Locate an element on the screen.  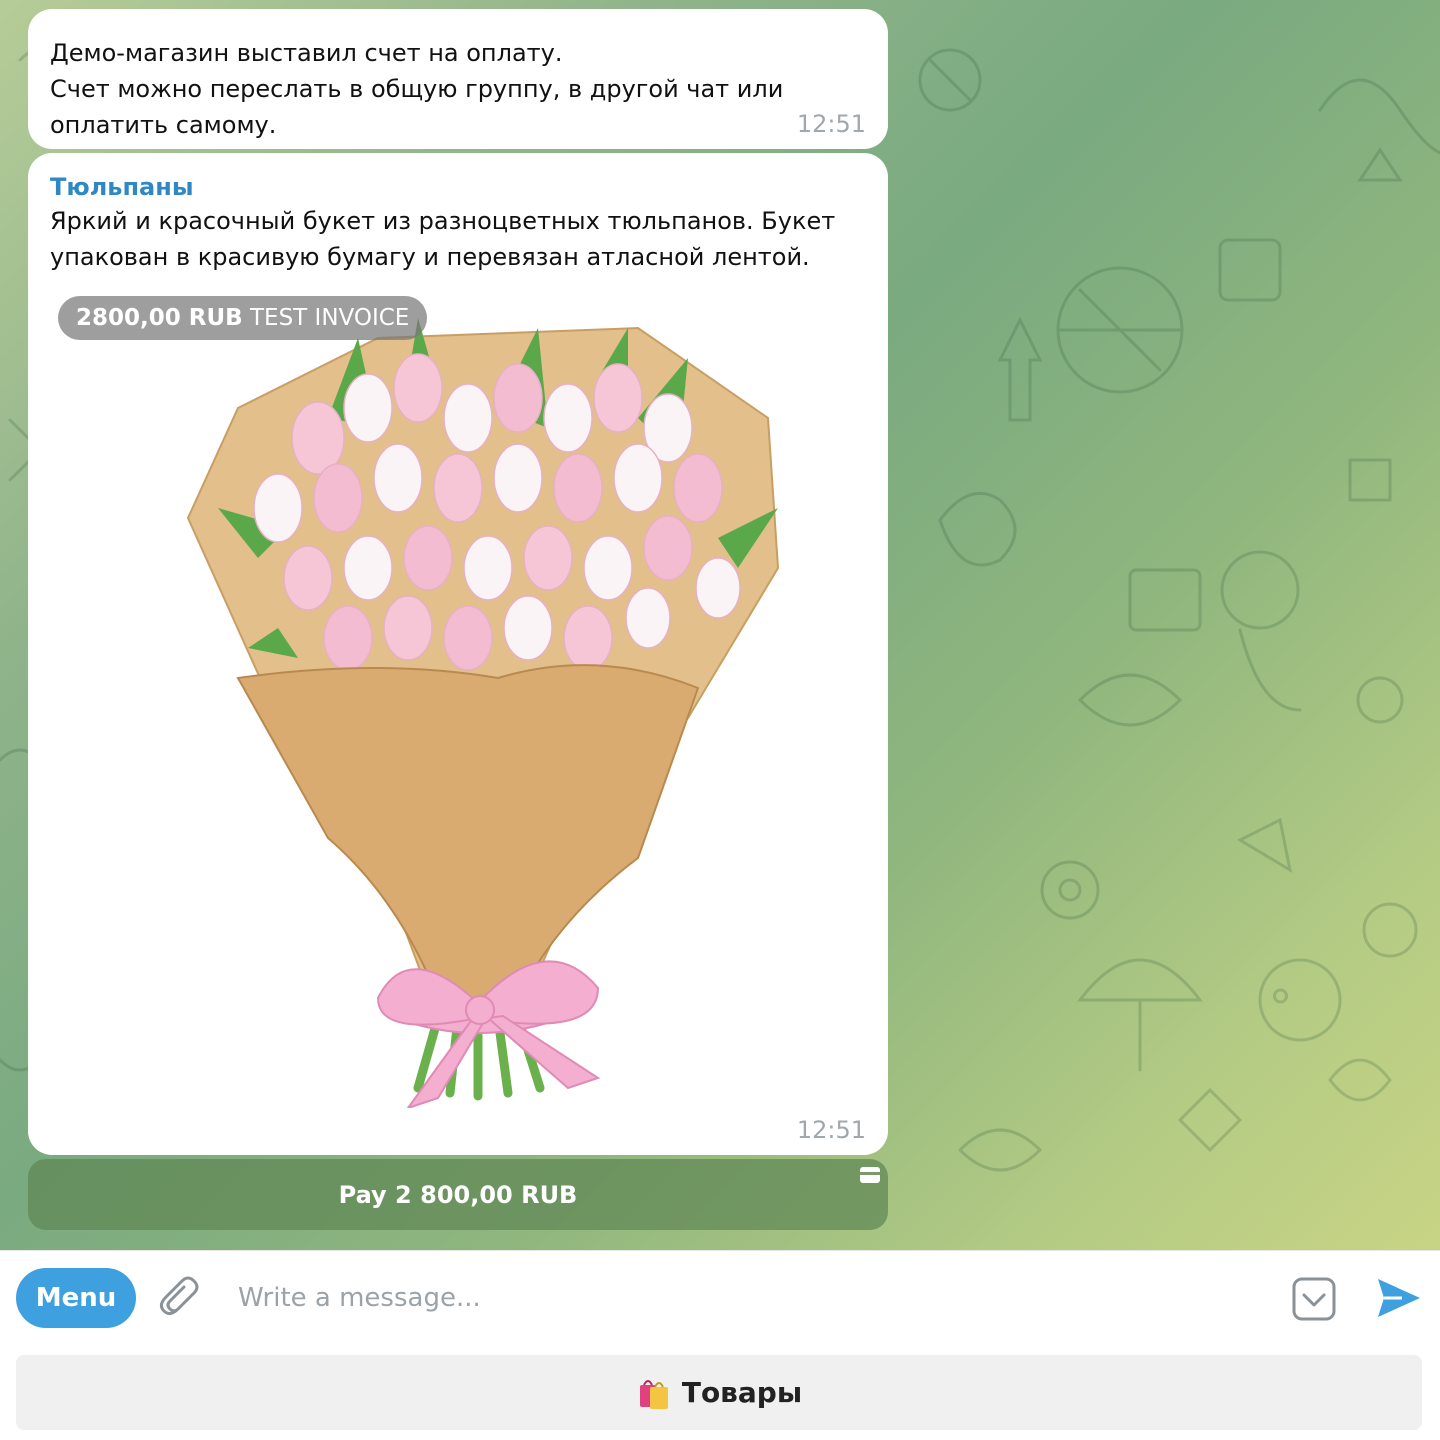
reply-keyboard-button-products: Товары is located at coordinates (719, 1392).